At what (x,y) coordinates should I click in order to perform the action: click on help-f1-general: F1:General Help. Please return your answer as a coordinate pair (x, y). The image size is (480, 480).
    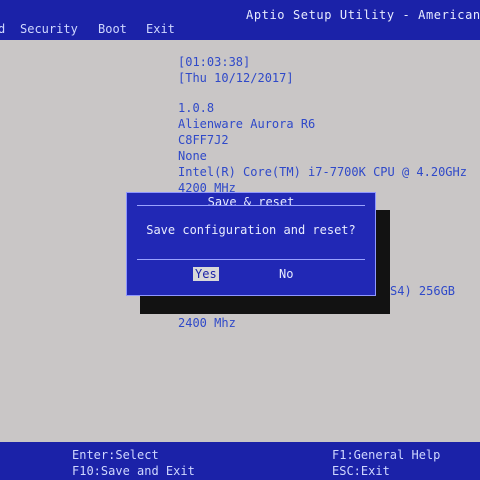
    Looking at the image, I should click on (386, 455).